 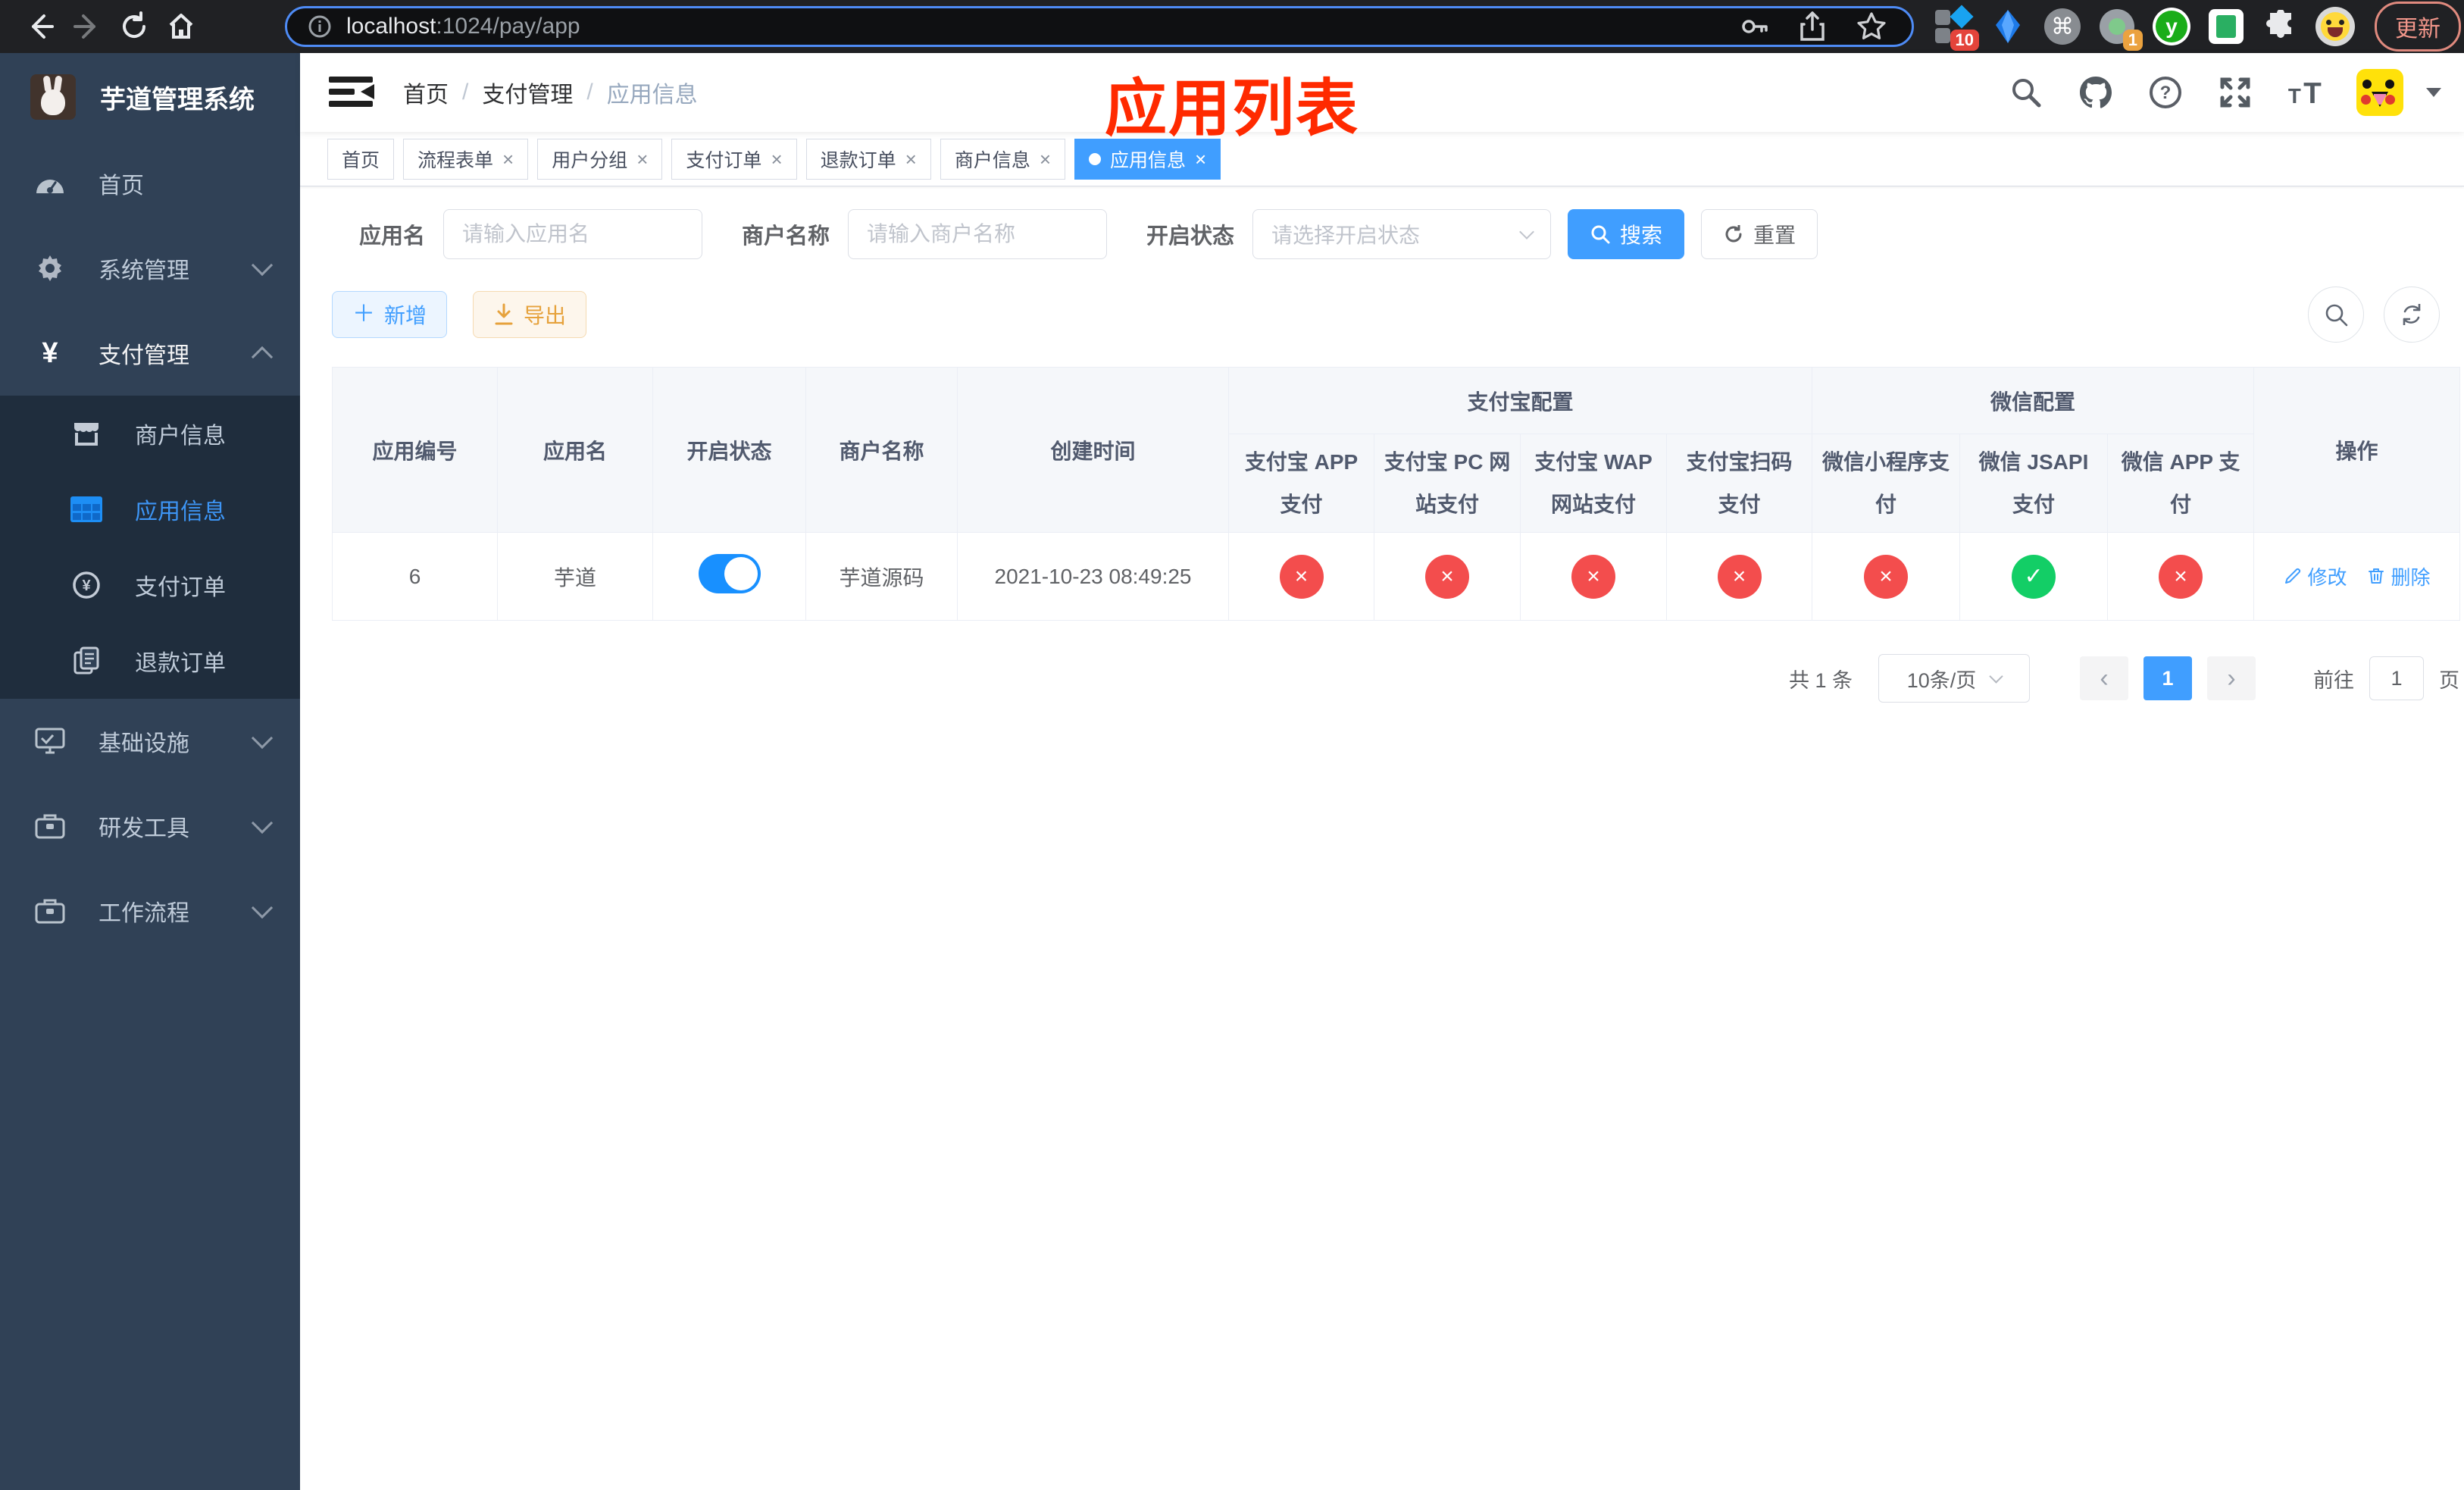 I want to click on sidebar-item-app-info: 应用信息, so click(x=150, y=509).